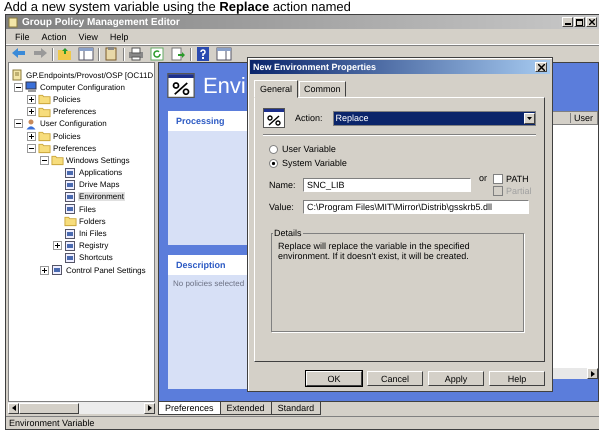 This screenshot has height=430, width=599. What do you see at coordinates (98, 160) in the screenshot?
I see `tree-item: Windows Settings` at bounding box center [98, 160].